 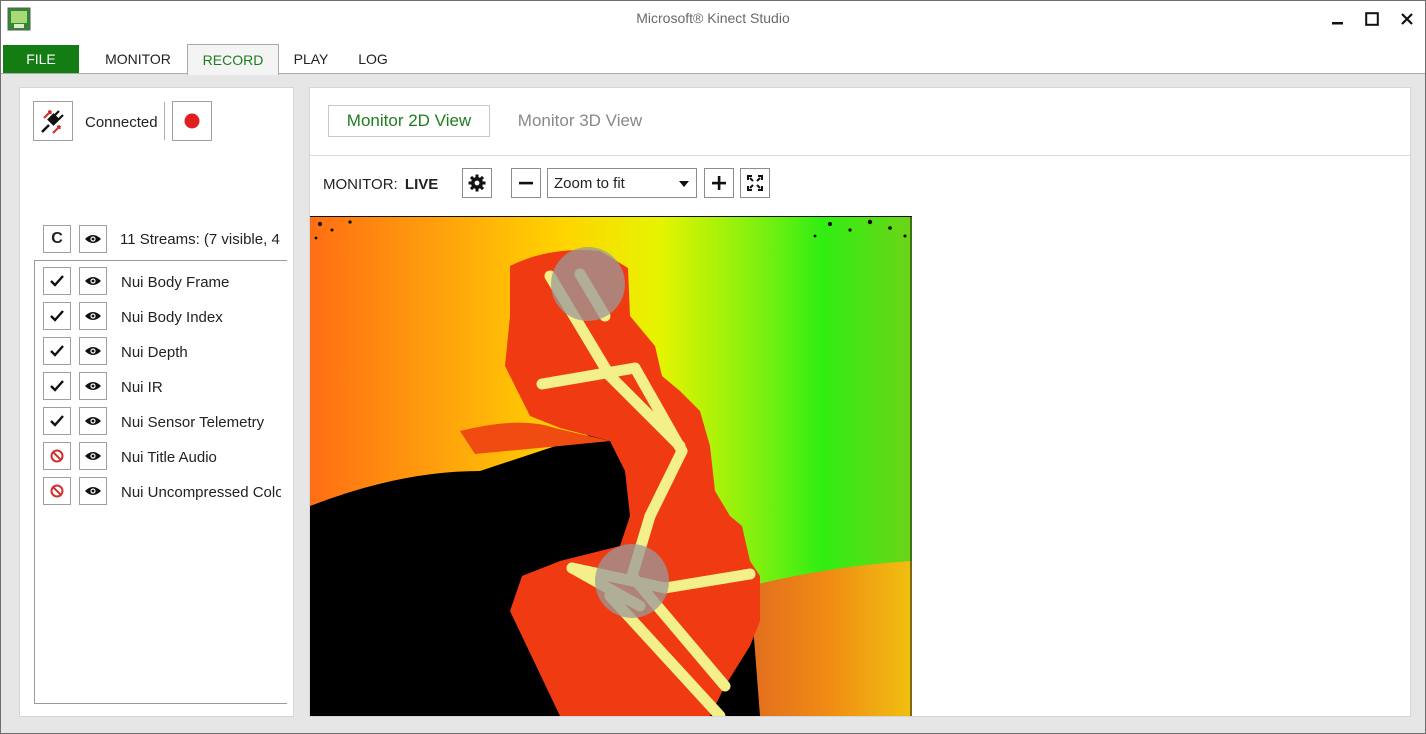 What do you see at coordinates (138, 59) in the screenshot?
I see `menu-tab-monitor: MONITOR` at bounding box center [138, 59].